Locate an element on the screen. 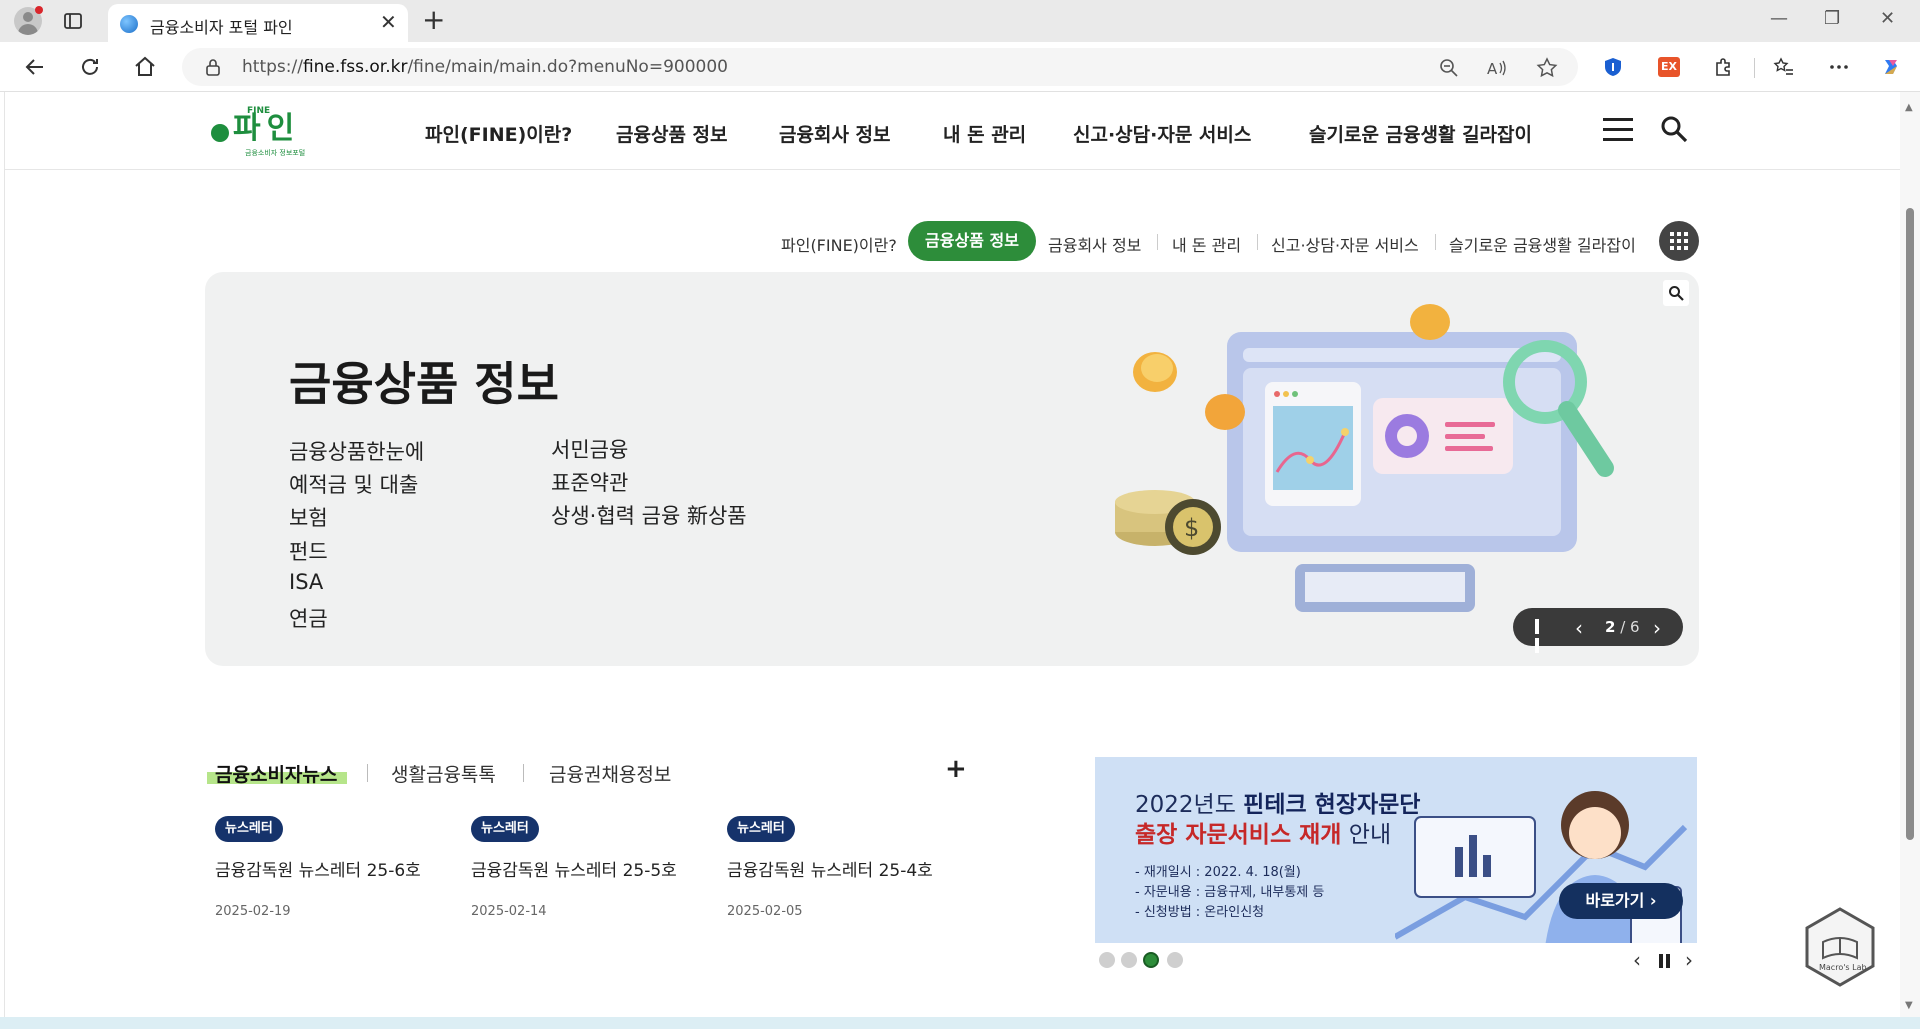  read-aloud-icon: A is located at coordinates (1497, 68).